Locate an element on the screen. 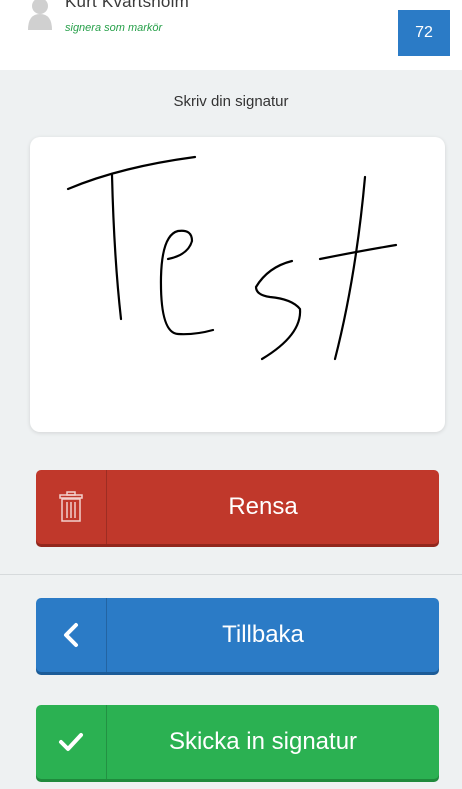 The width and height of the screenshot is (462, 789). user-avatar-icon is located at coordinates (40, 15).